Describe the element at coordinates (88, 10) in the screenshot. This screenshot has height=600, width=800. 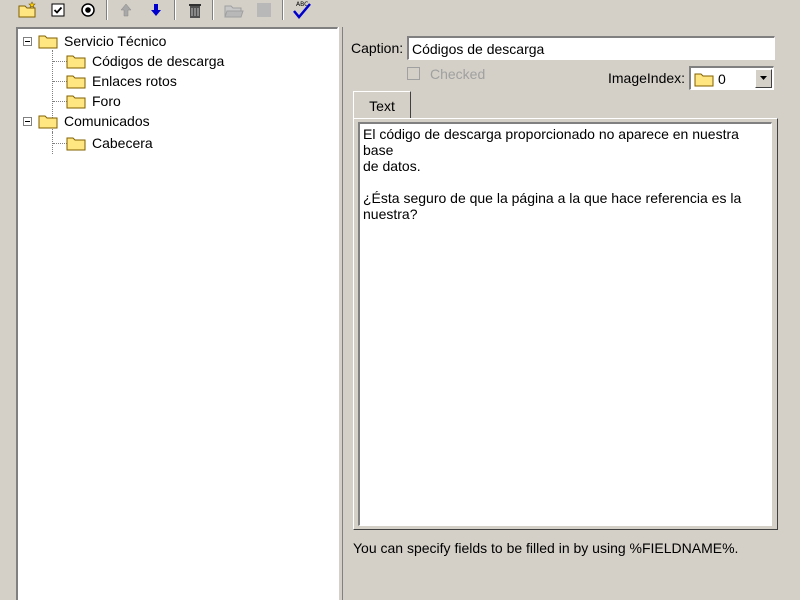
I see `radio-icon` at that location.